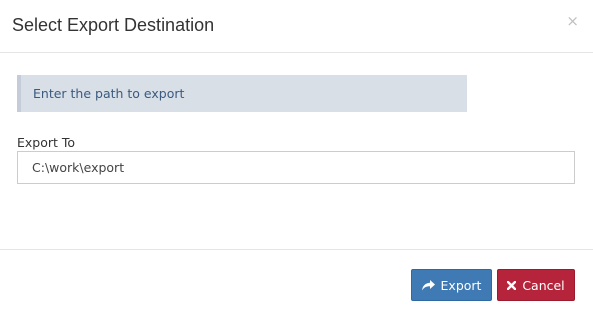 The width and height of the screenshot is (593, 319). I want to click on dialog-title: Select Export Destination, so click(113, 25).